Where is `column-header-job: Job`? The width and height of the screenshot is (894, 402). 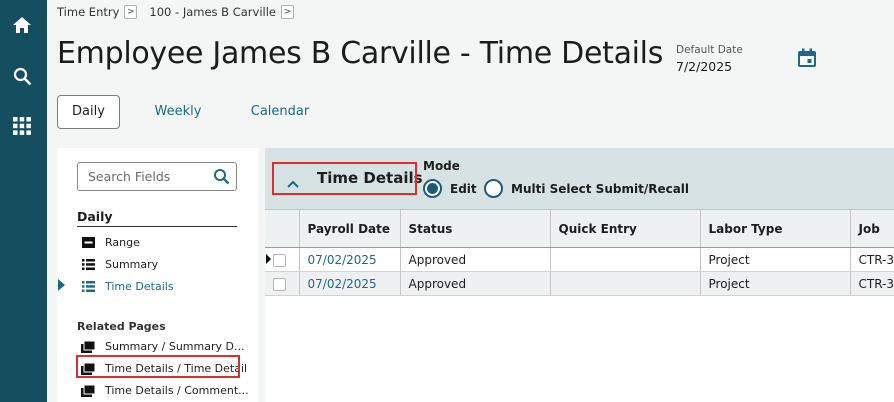 column-header-job: Job is located at coordinates (872, 228).